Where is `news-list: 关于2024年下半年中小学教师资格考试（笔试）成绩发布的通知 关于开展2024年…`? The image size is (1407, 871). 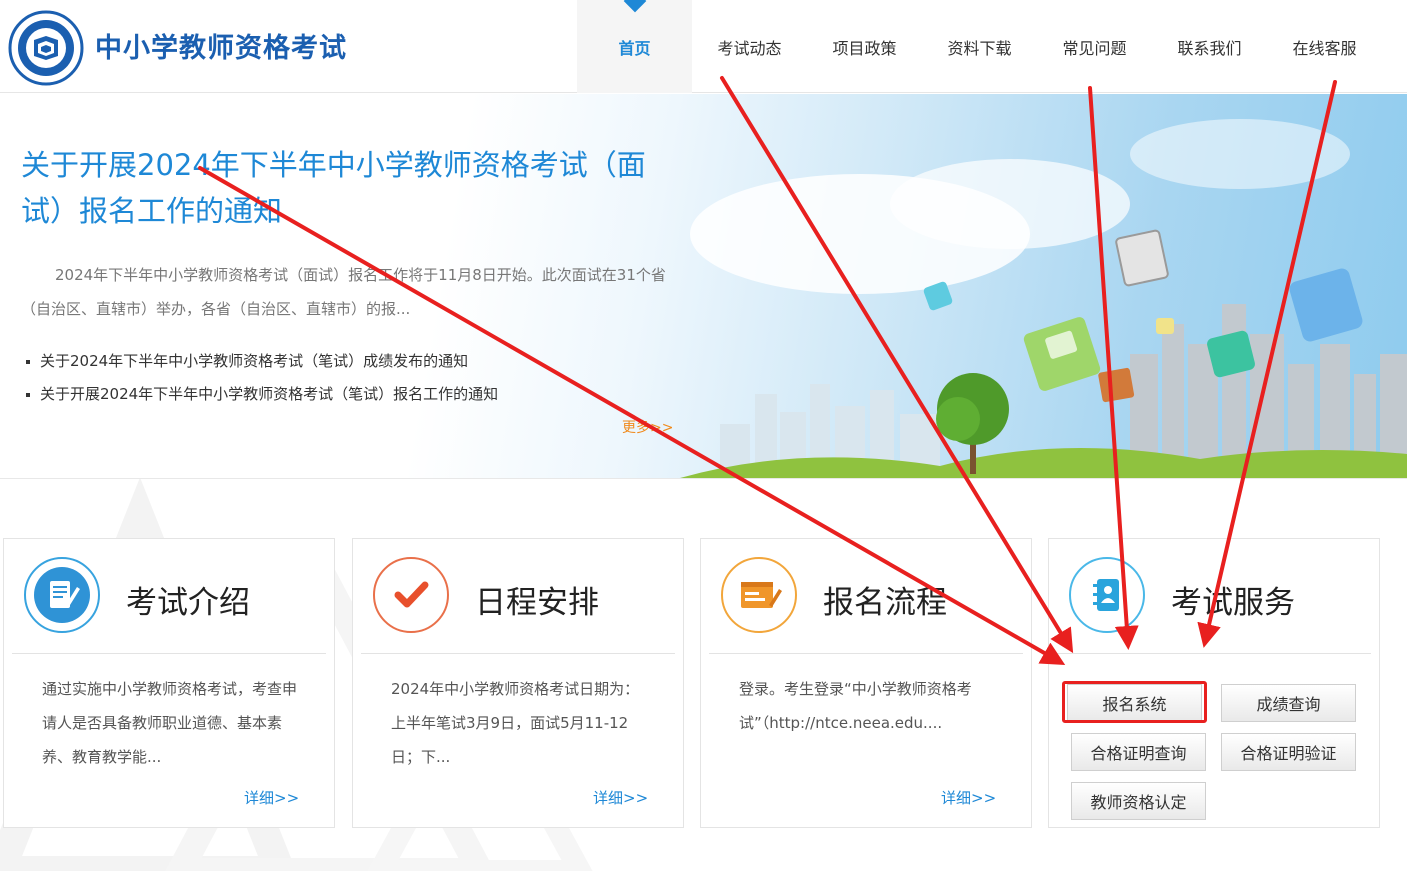 news-list: 关于2024年下半年中小学教师资格考试（笔试）成绩发布的通知 关于开展2024年… is located at coordinates (262, 378).